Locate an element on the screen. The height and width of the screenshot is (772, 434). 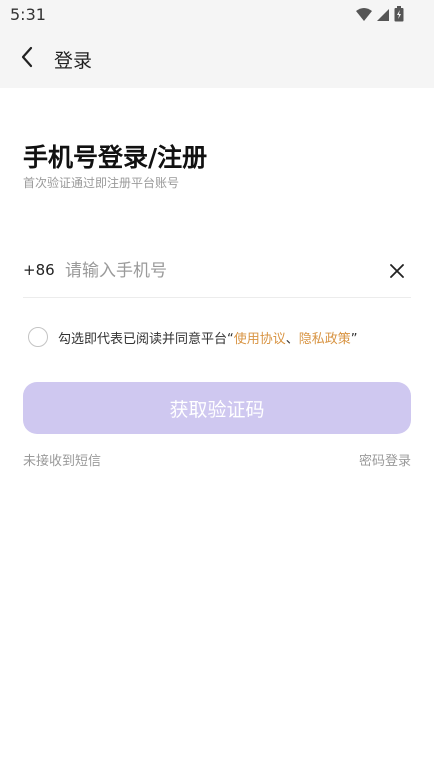
agreement-checkbox is located at coordinates (38, 337).